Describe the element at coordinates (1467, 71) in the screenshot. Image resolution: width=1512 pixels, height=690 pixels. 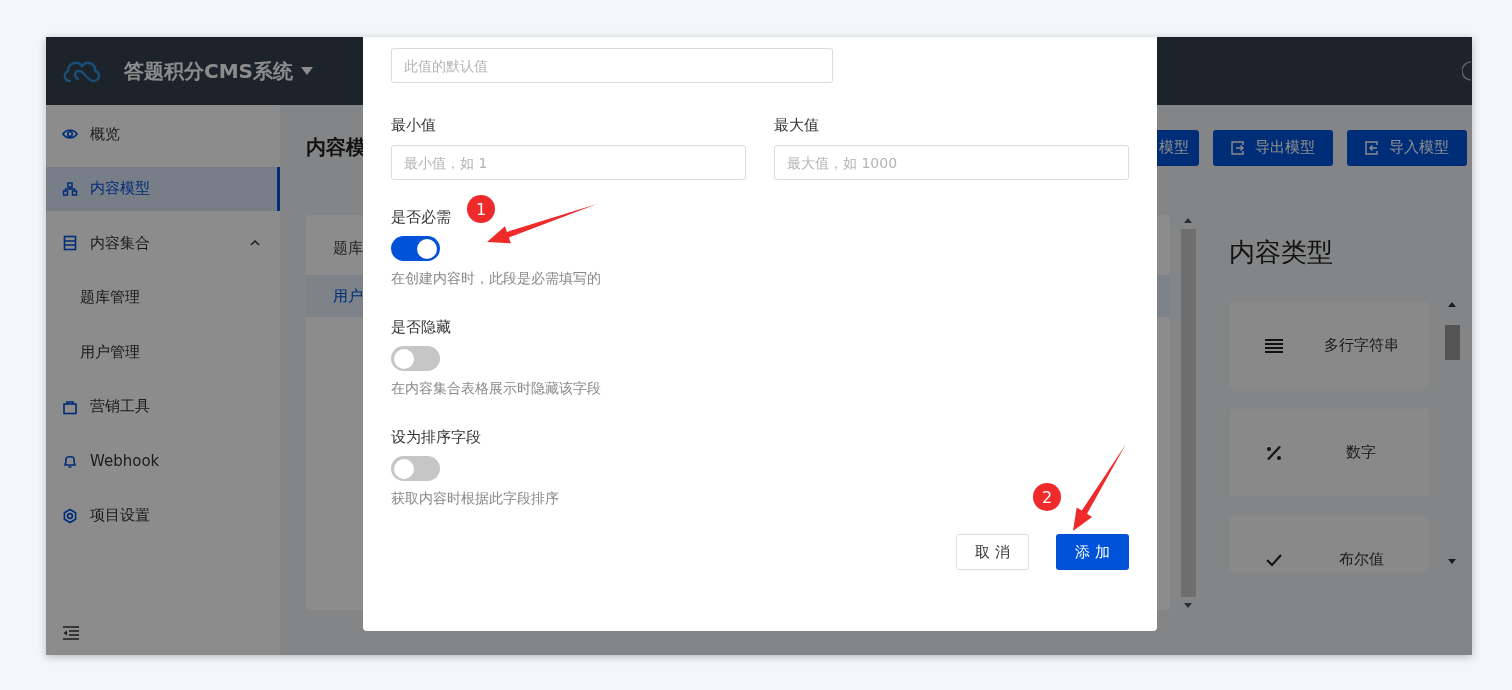
I see `help-icon` at that location.